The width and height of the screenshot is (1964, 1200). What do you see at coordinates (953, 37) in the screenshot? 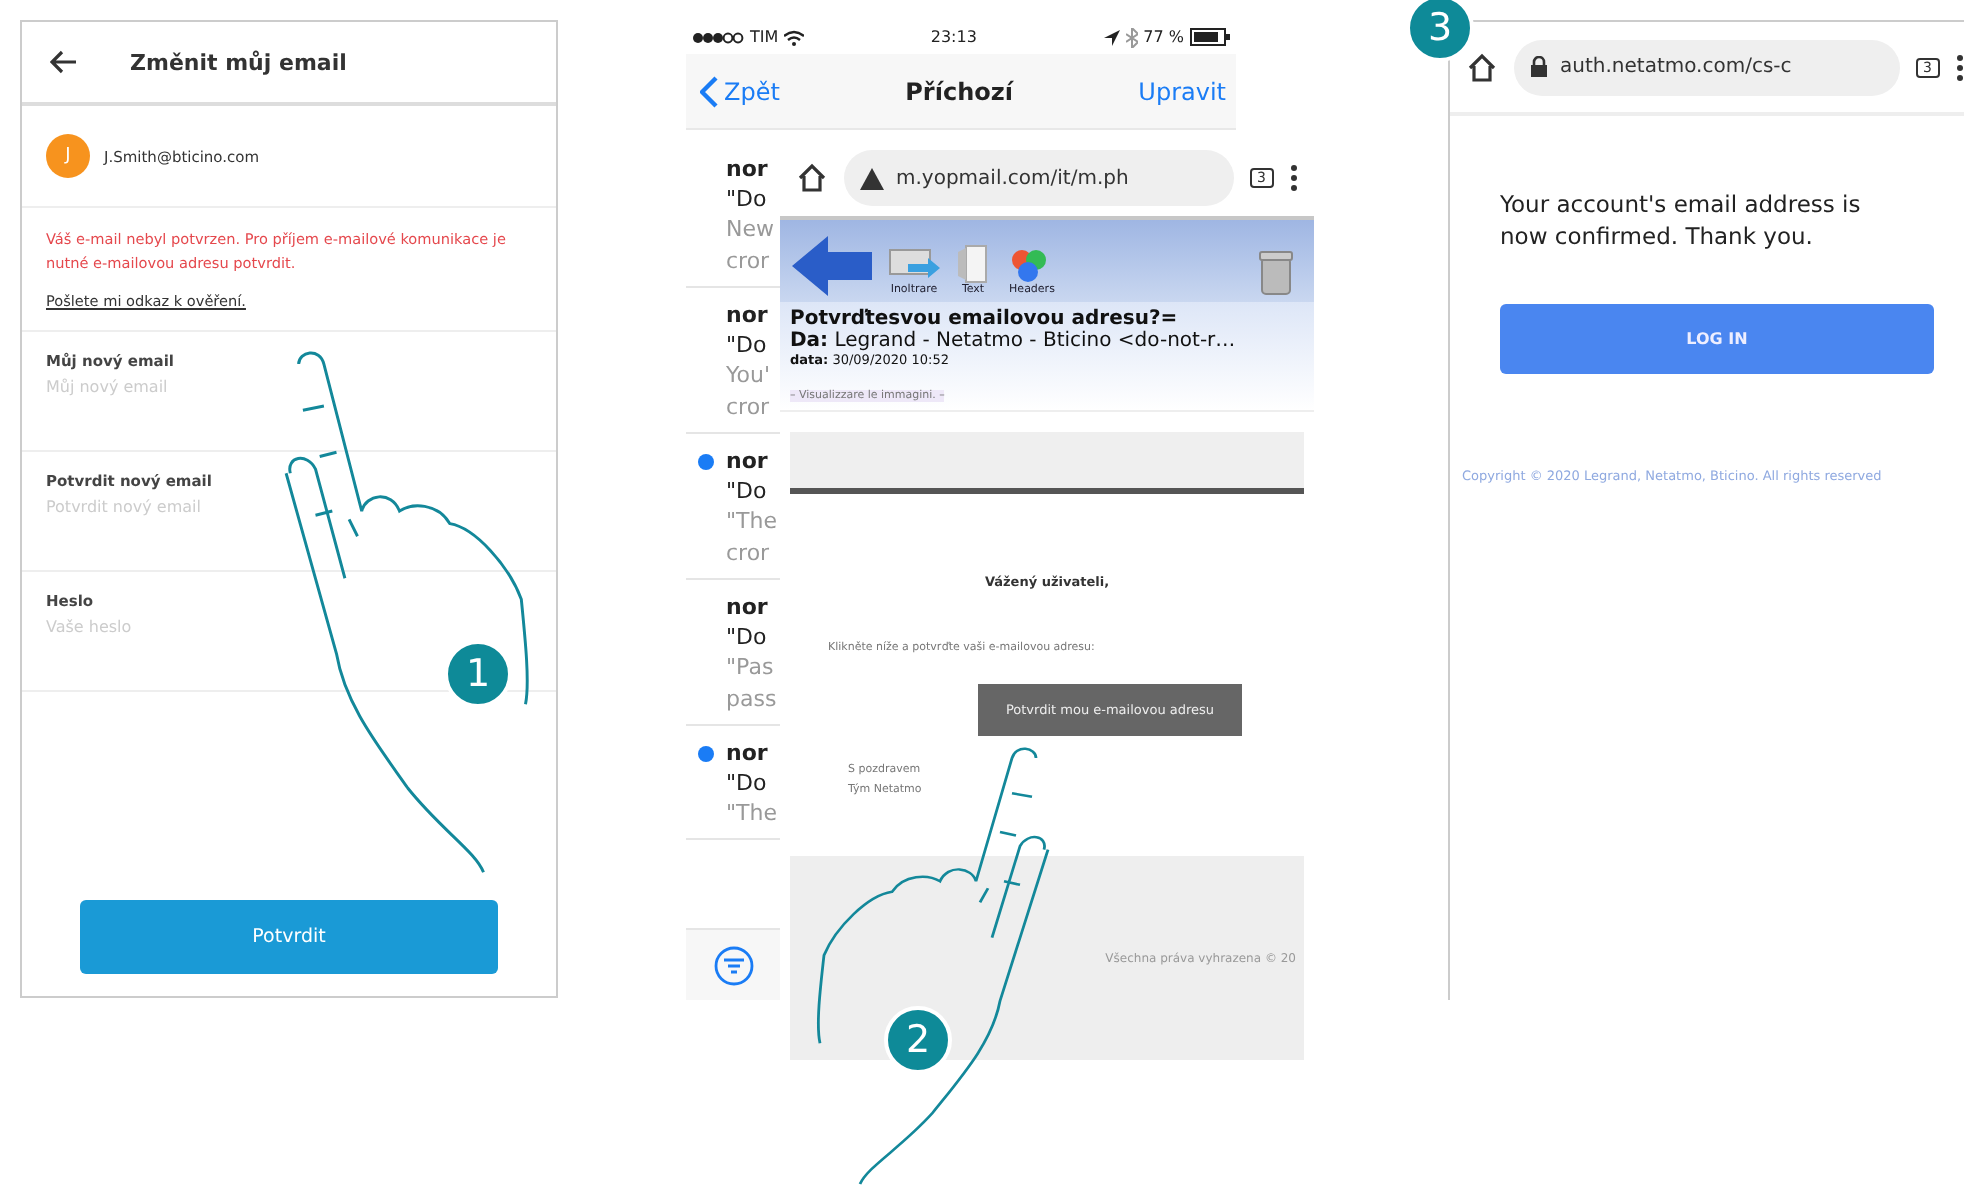
I see `clock-time: 23:13` at bounding box center [953, 37].